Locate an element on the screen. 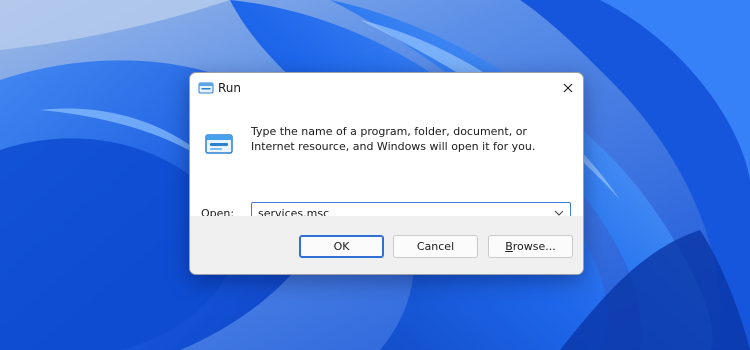  title-bar: Run is located at coordinates (386, 88).